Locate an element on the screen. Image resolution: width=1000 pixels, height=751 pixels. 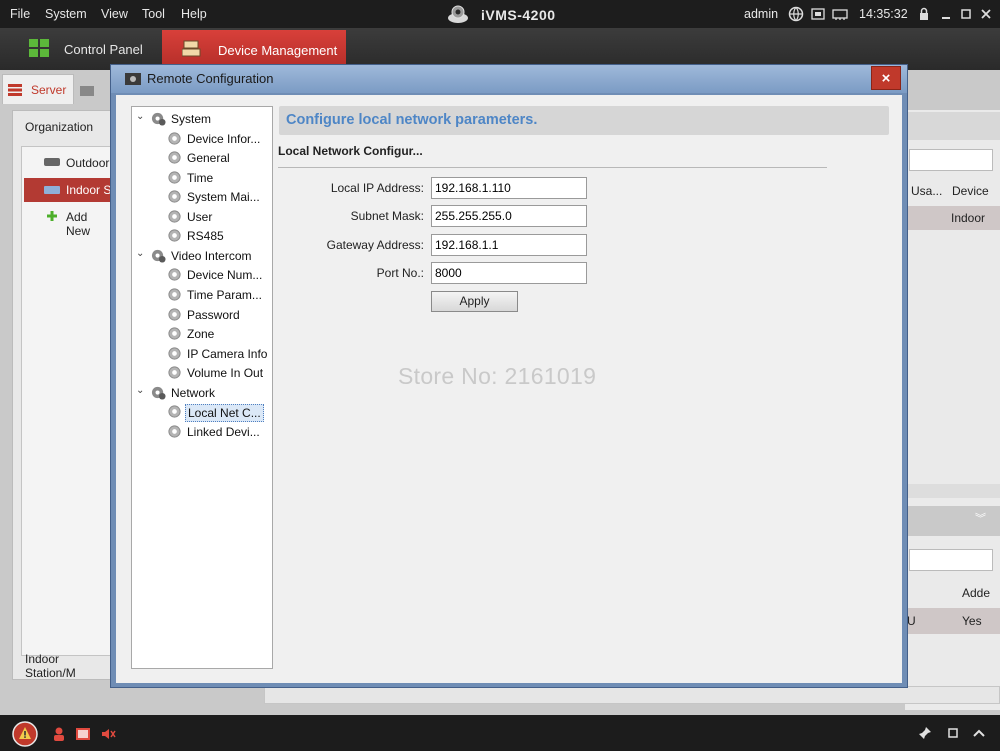
dialog-title: Remote Configuration is located at coordinates (210, 78).